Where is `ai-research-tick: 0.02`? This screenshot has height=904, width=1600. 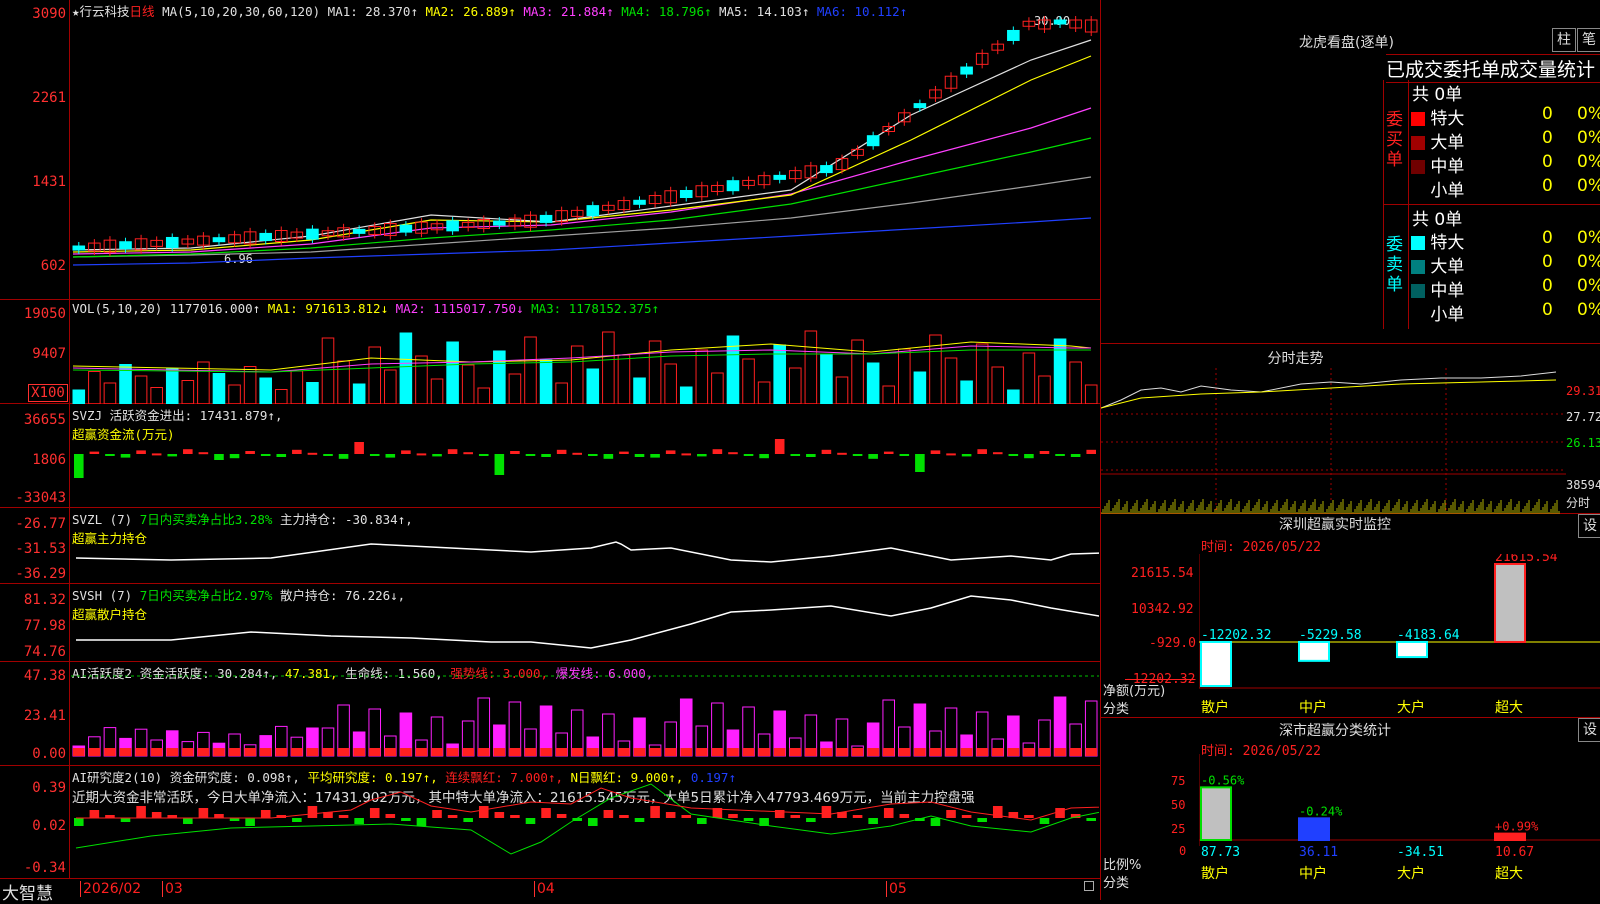 ai-research-tick: 0.02 is located at coordinates (49, 826).